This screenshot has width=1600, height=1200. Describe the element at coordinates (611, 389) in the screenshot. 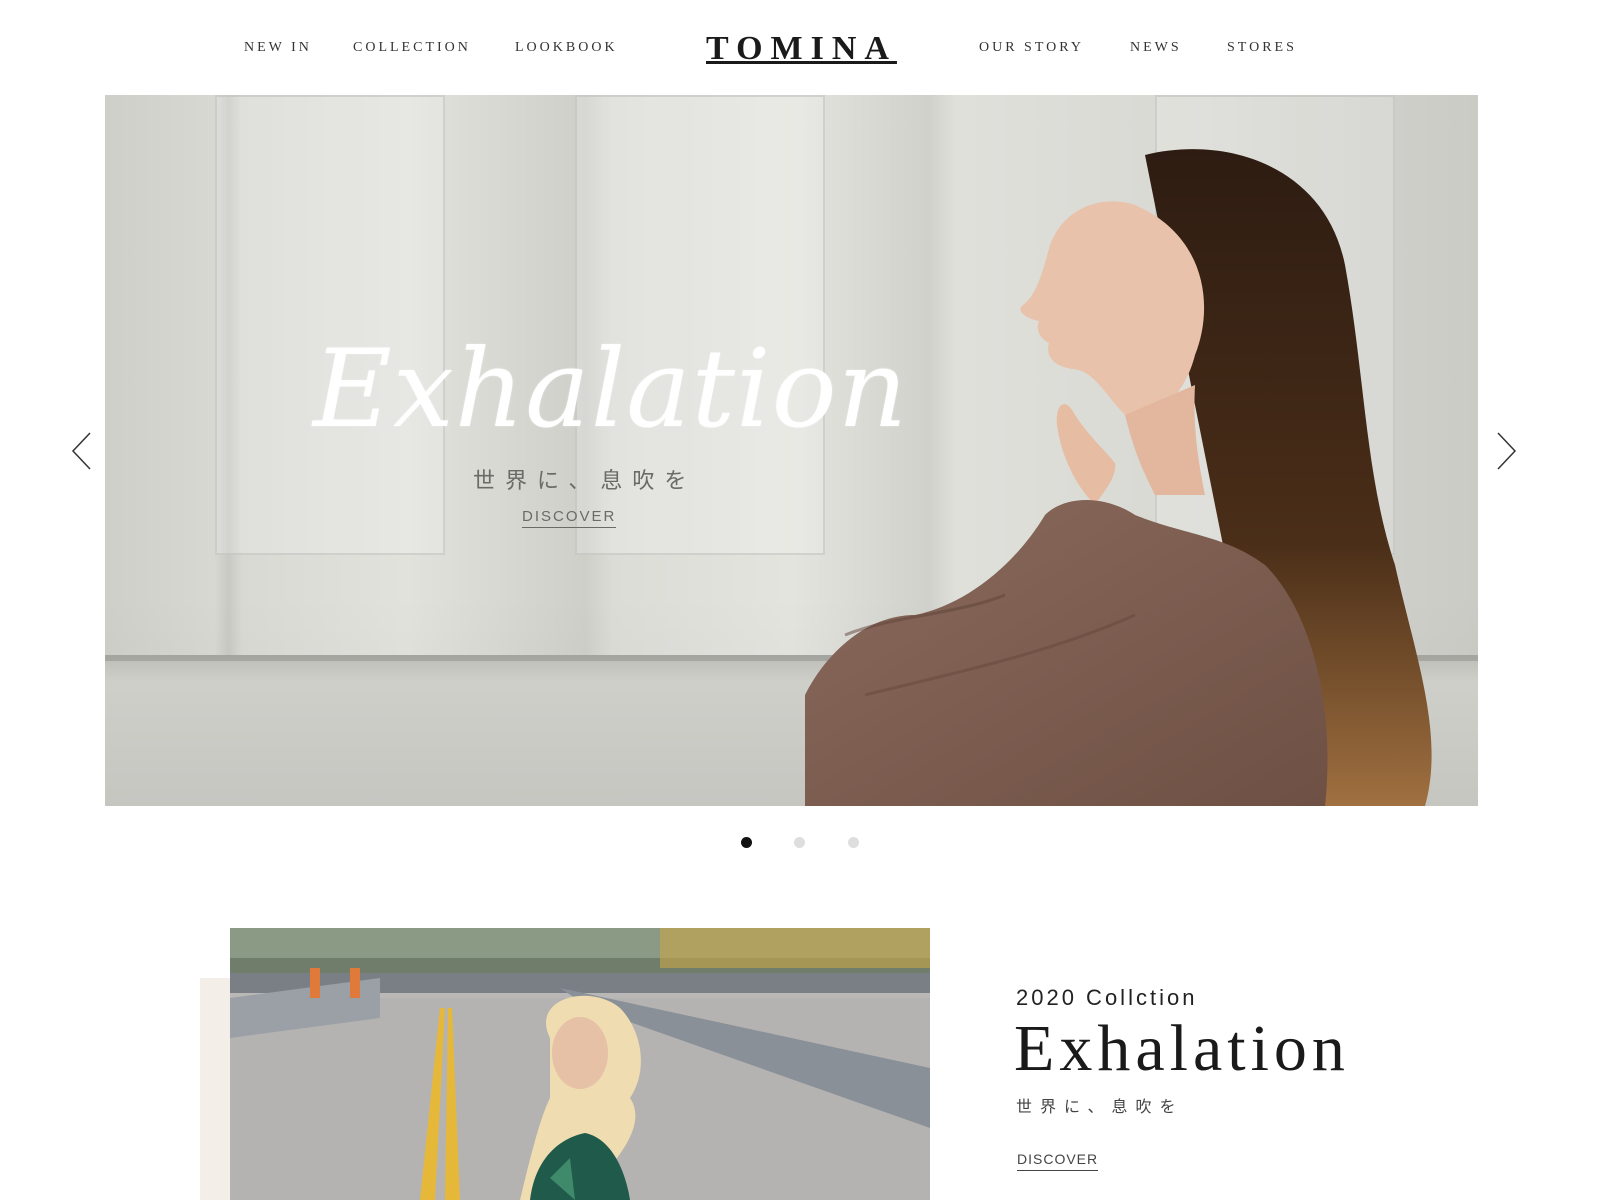

I see `hero-script-title: Exhalation` at that location.